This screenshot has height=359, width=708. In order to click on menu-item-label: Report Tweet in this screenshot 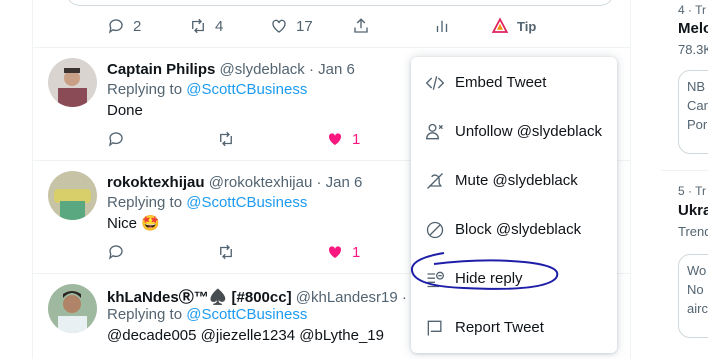, I will do `click(499, 327)`.